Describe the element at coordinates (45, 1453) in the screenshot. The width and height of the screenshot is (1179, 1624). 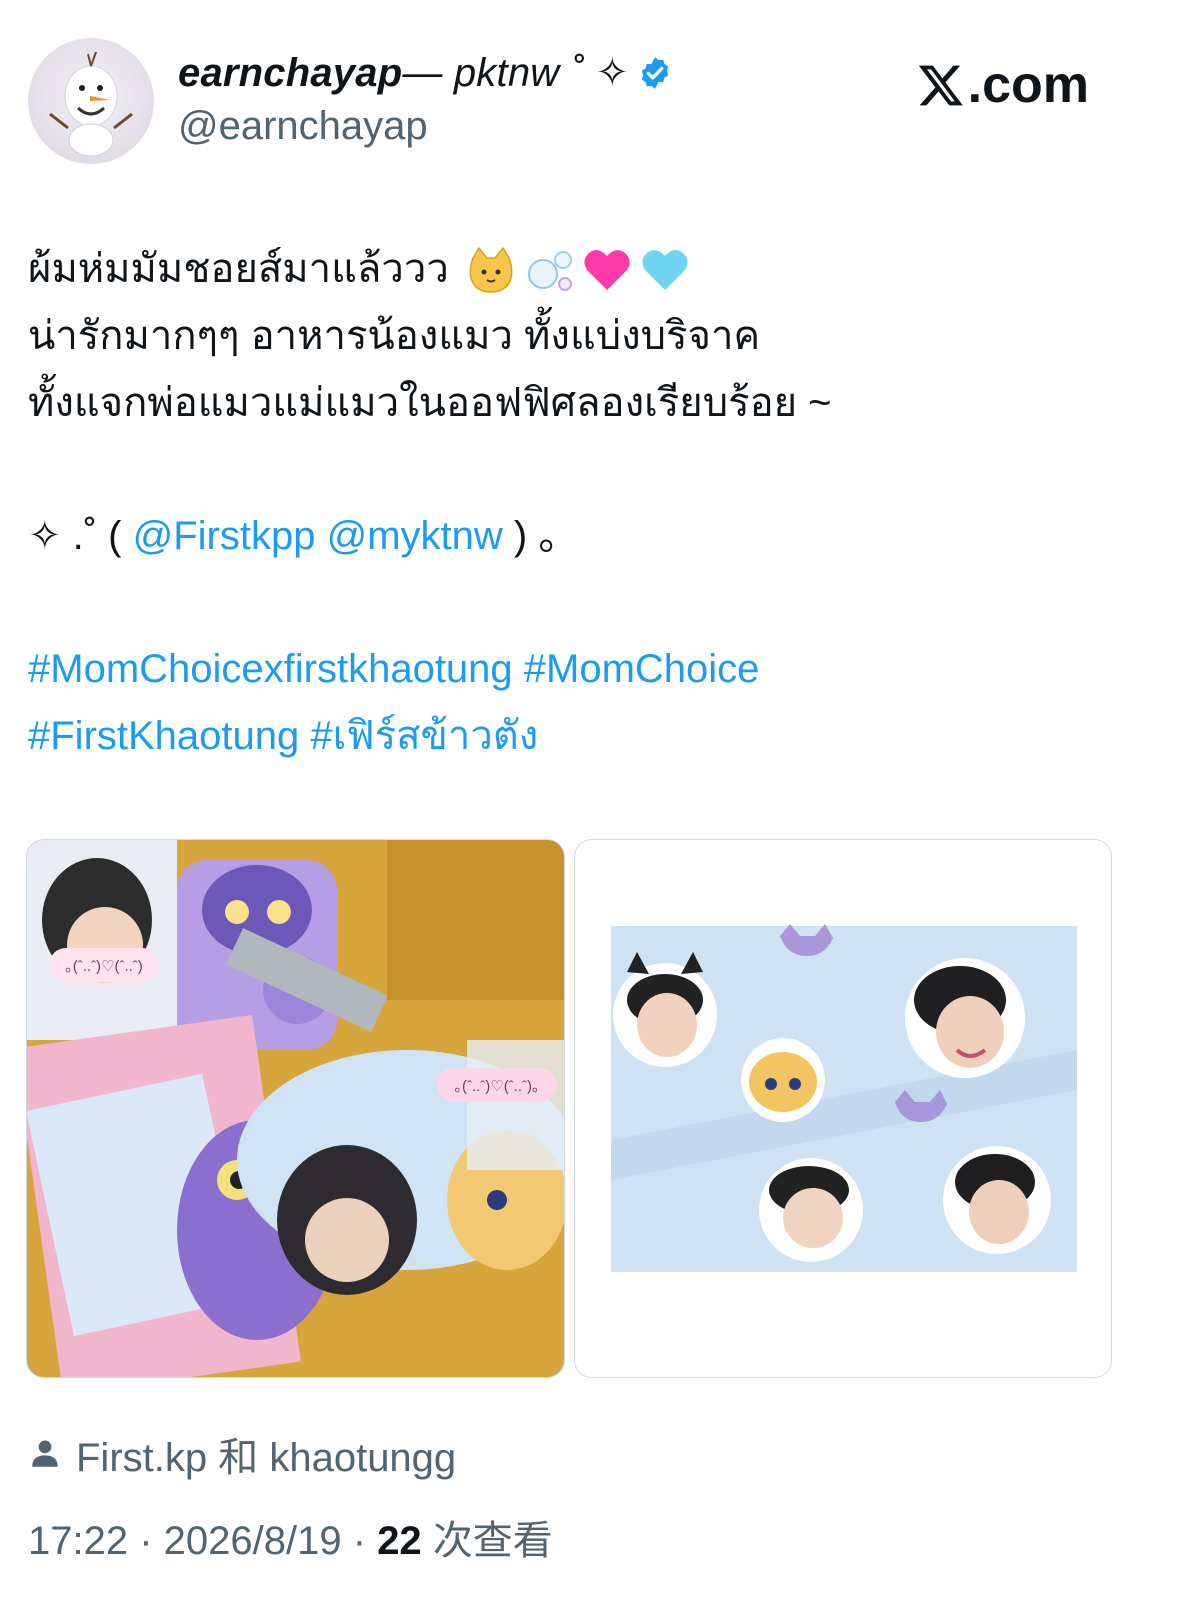
I see `person-icon` at that location.